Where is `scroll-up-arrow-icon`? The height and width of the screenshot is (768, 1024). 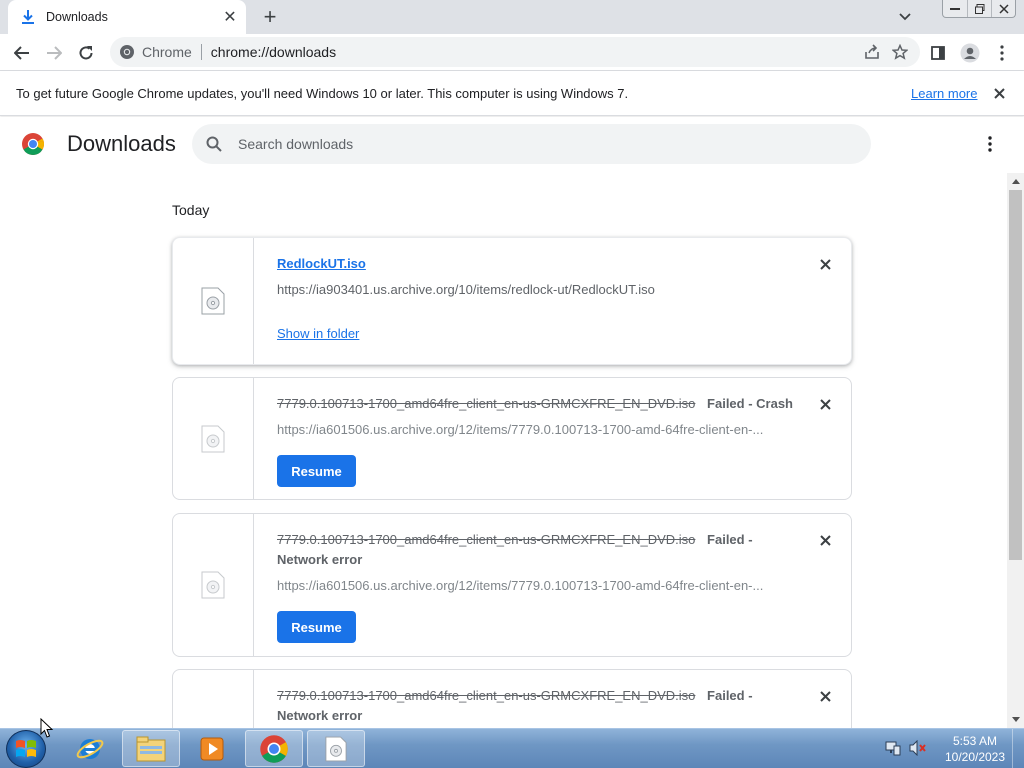
scroll-up-arrow-icon is located at coordinates (1015, 181).